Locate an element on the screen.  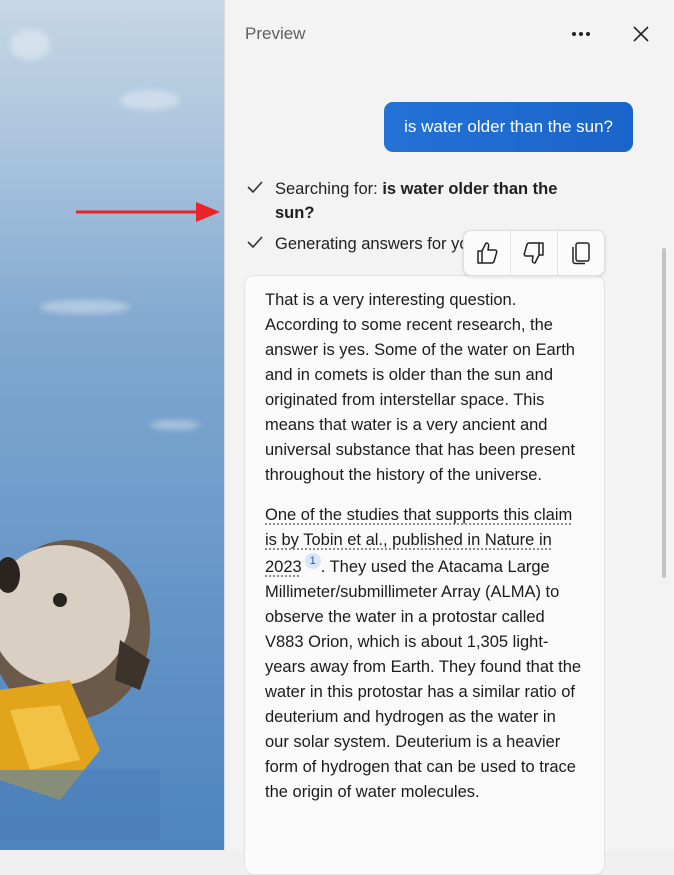
more-options-button is located at coordinates (581, 34).